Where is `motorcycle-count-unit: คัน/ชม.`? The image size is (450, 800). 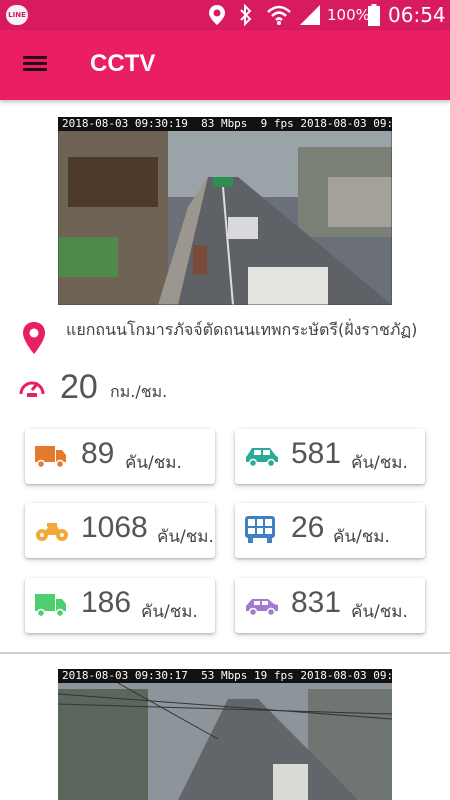
motorcycle-count-unit: คัน/ชม. is located at coordinates (185, 537).